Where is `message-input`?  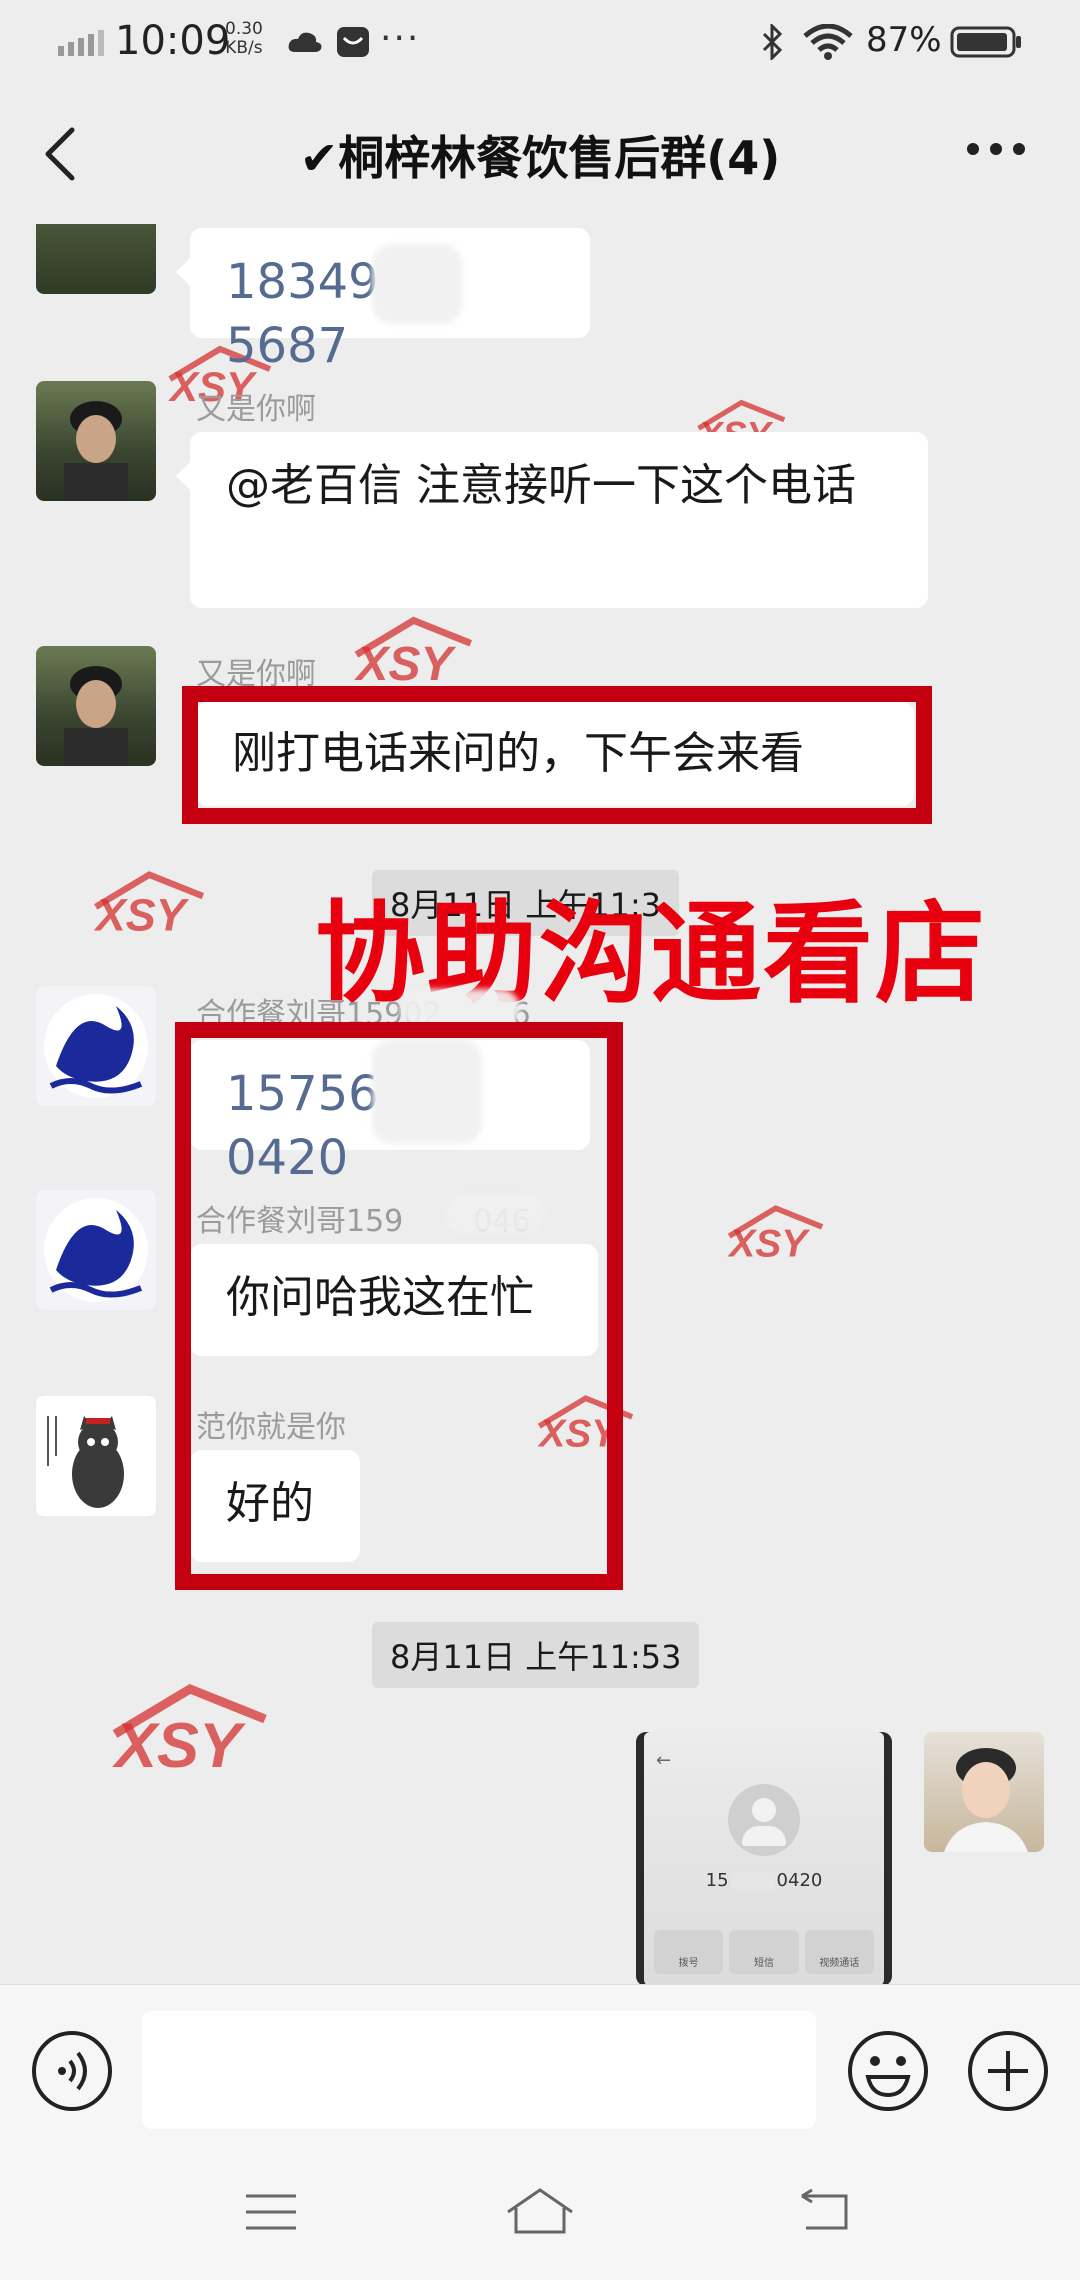 message-input is located at coordinates (479, 2070).